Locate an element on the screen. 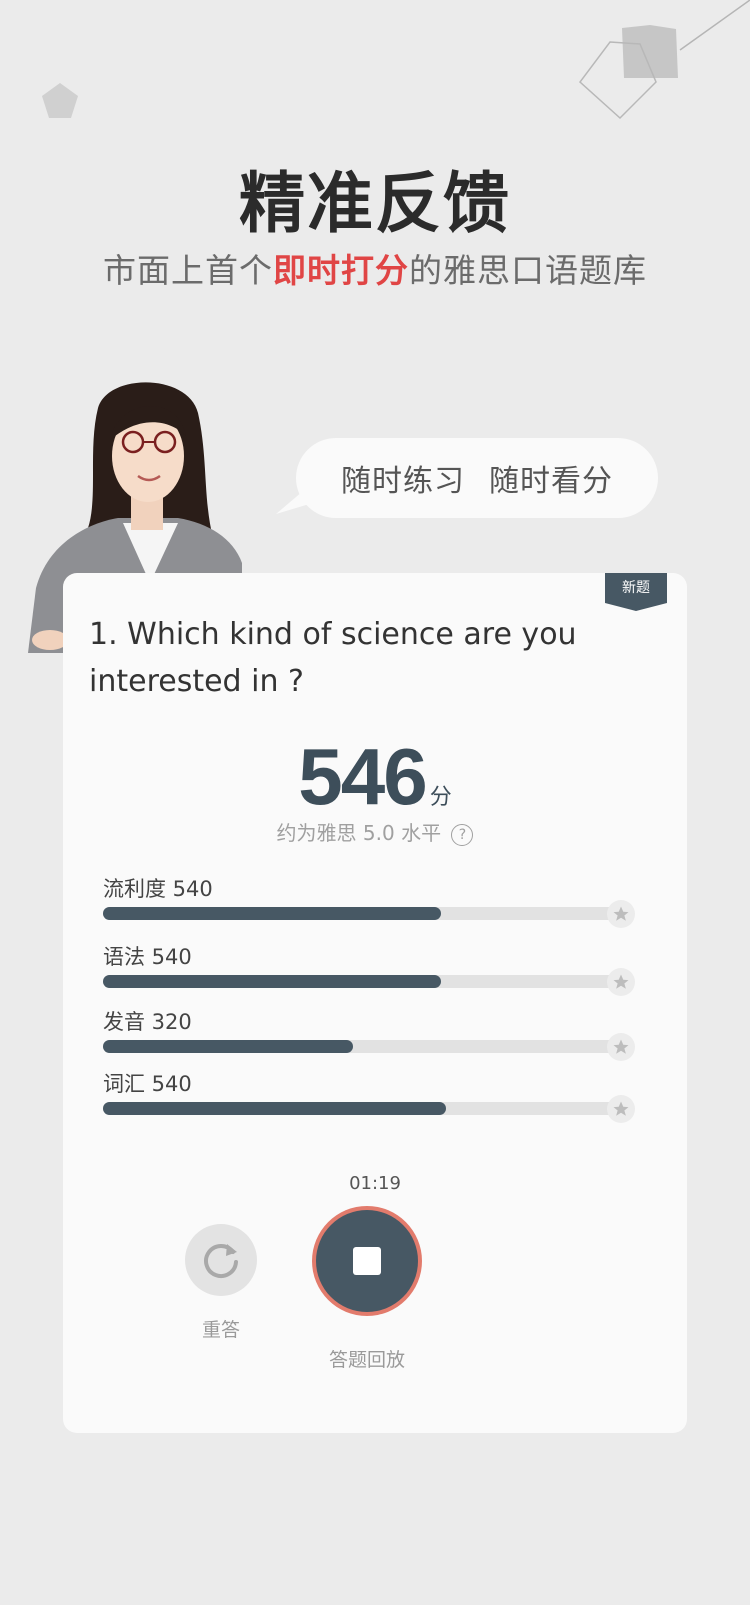  stop-icon is located at coordinates (367, 1261).